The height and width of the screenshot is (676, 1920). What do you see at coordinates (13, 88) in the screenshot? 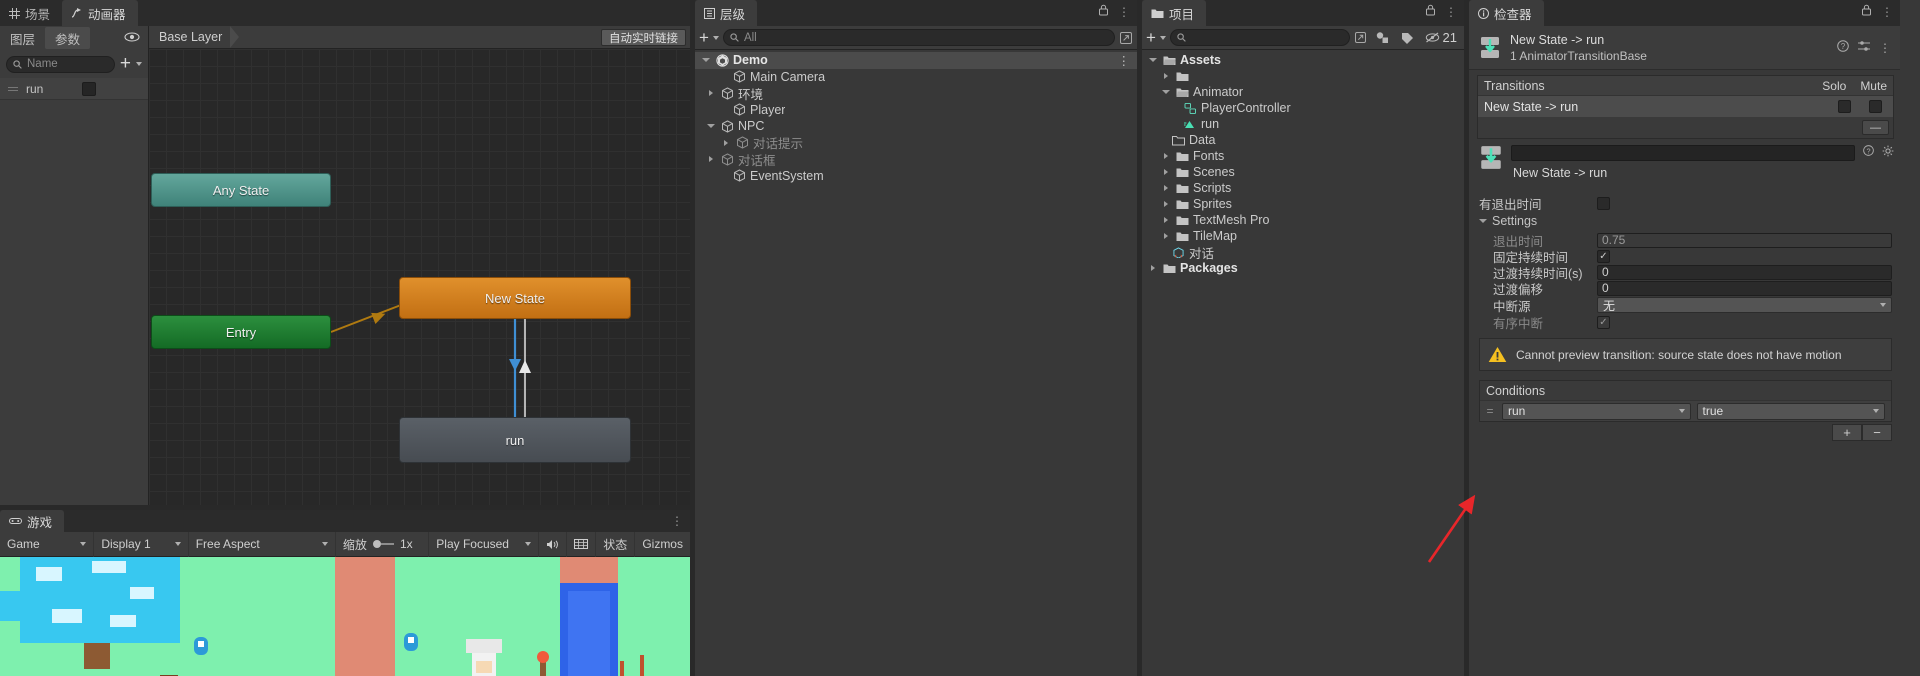
I see `drag-handle-icon` at bounding box center [13, 88].